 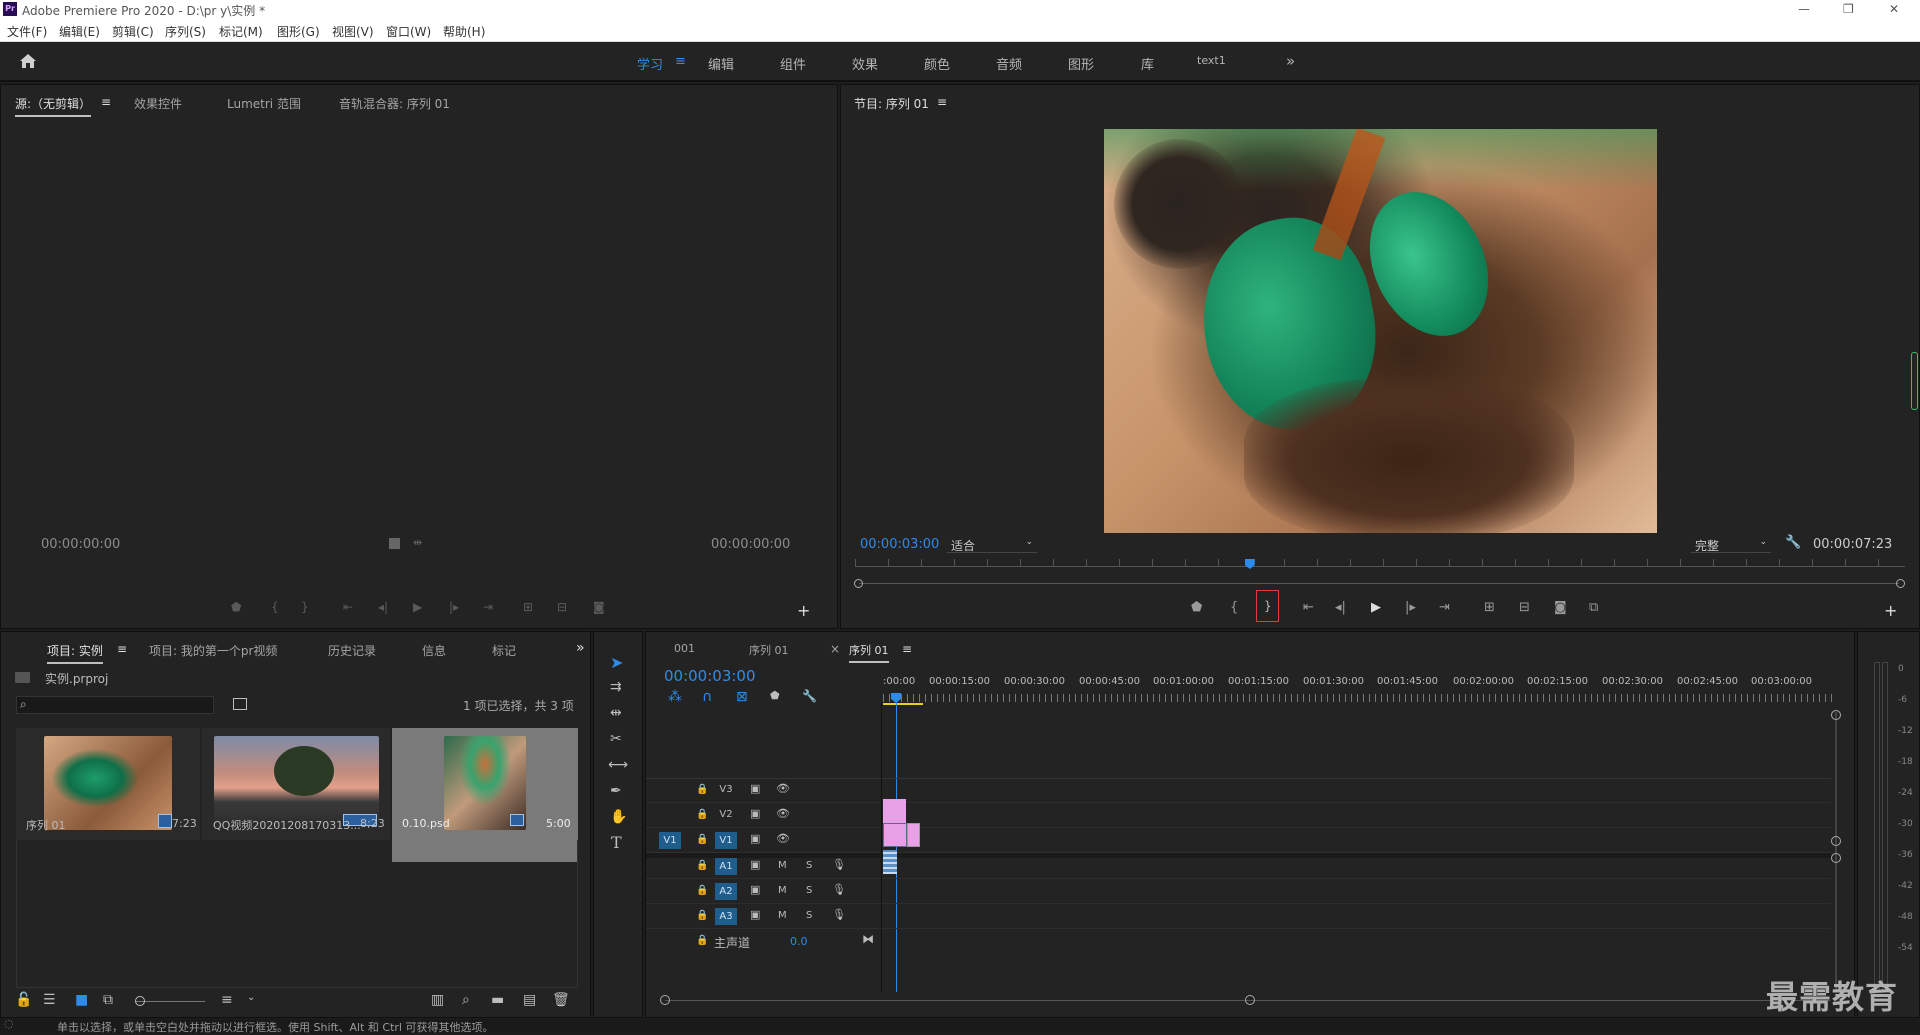 What do you see at coordinates (665, 1000) in the screenshot?
I see `timeline-hscroll-handle-left` at bounding box center [665, 1000].